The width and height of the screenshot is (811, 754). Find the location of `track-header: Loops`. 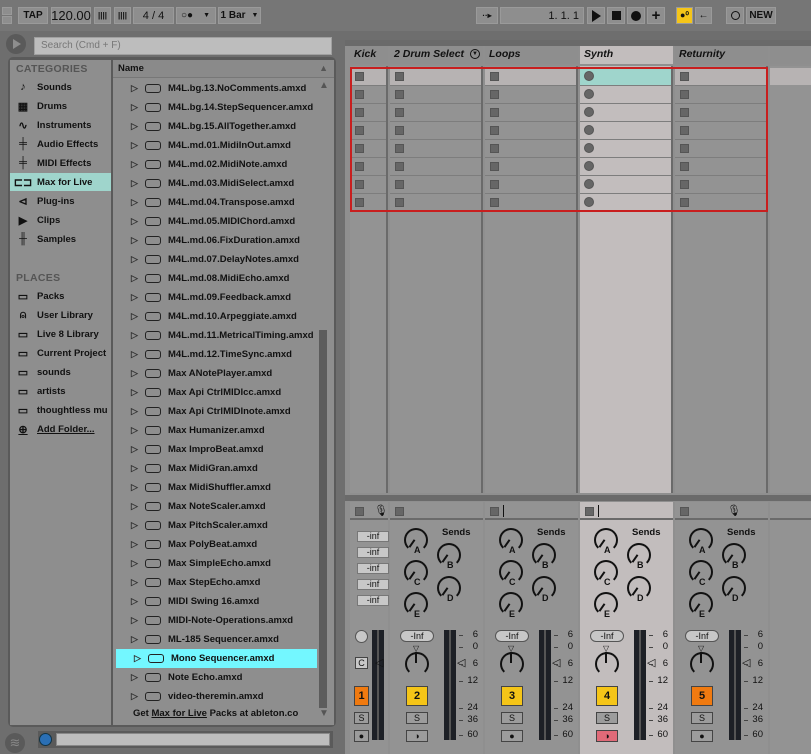

track-header: Loops is located at coordinates (531, 55).